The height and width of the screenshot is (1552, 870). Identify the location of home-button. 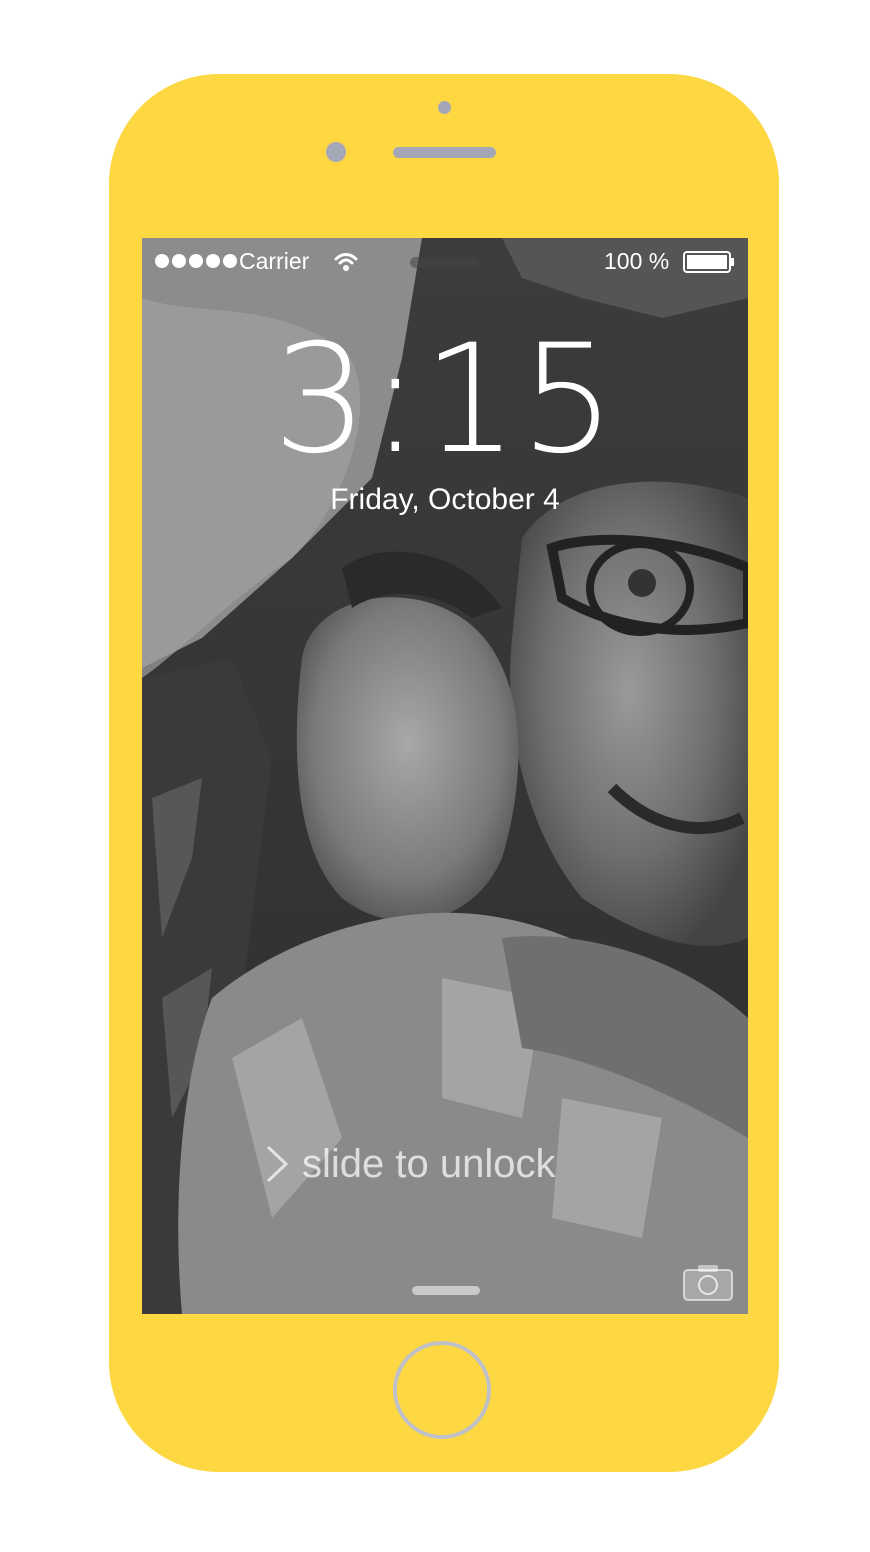
(442, 1390).